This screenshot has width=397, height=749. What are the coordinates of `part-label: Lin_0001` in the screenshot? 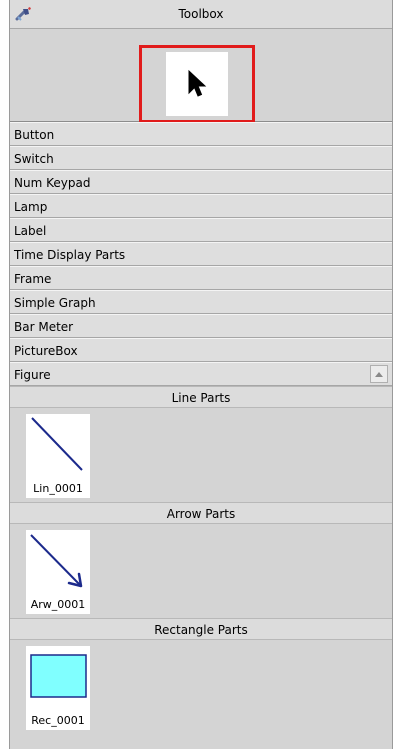 It's located at (58, 488).